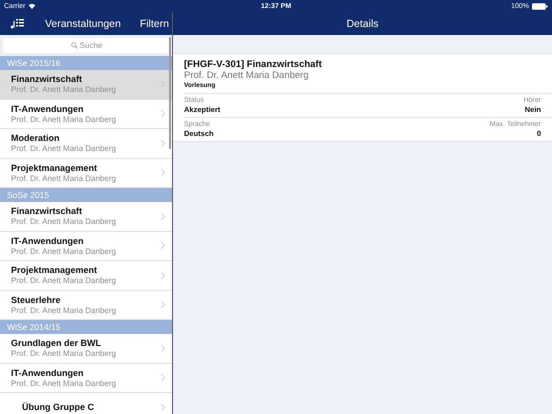 The width and height of the screenshot is (552, 414). Describe the element at coordinates (362, 24) in the screenshot. I see `detail-title: Details` at that location.